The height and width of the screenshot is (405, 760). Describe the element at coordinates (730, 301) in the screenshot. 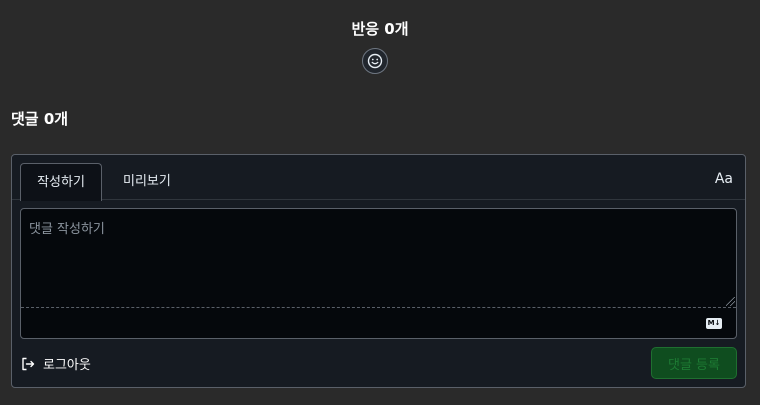

I see `resize-handle` at that location.